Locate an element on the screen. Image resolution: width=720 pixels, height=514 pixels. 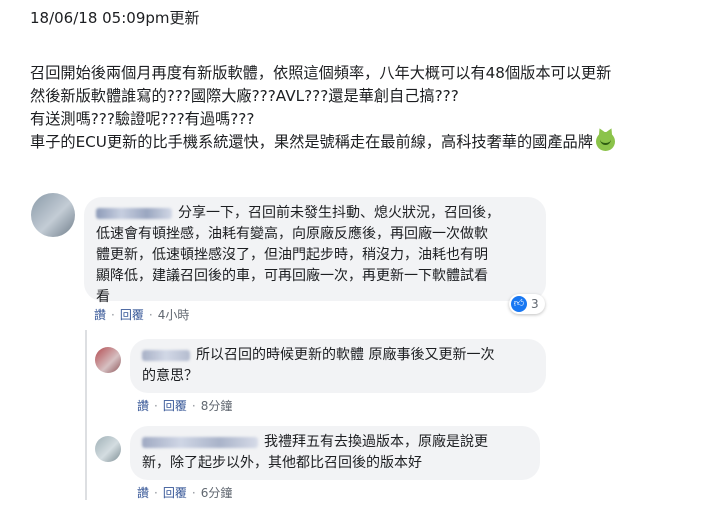
comment-line: 新，除了起步以外，其他都比召回後的版本好 is located at coordinates (282, 463).